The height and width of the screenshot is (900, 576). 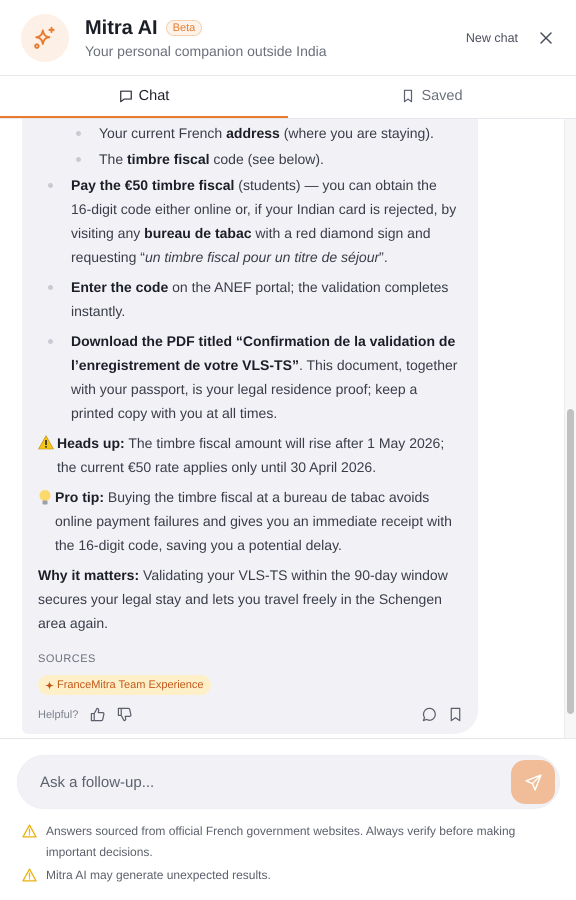 What do you see at coordinates (125, 96) in the screenshot?
I see `chat-bubble-icon` at bounding box center [125, 96].